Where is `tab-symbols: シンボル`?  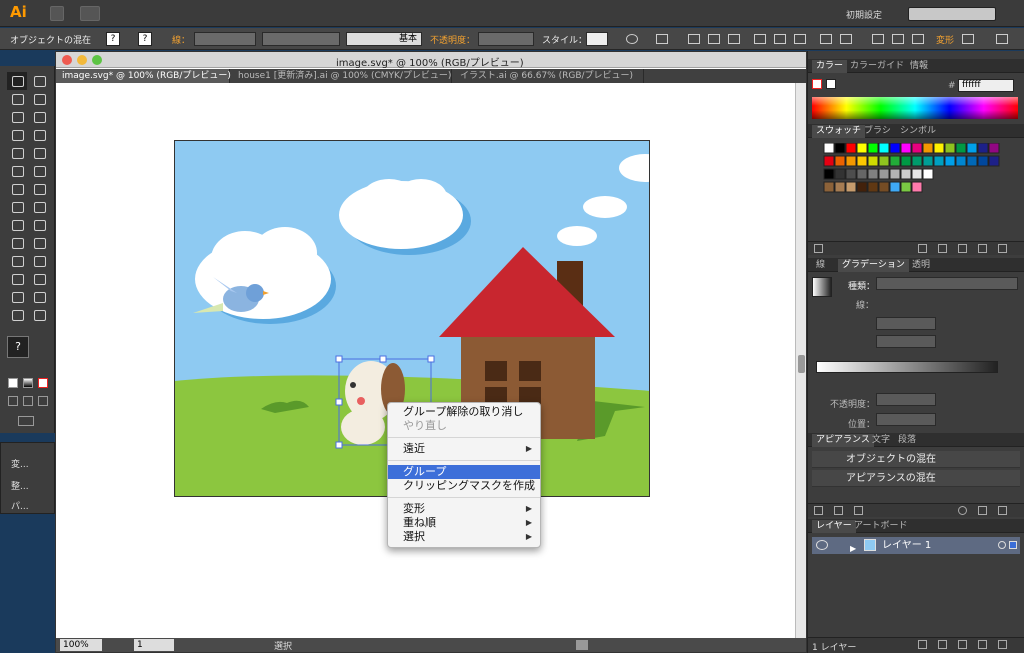 tab-symbols: シンボル is located at coordinates (918, 131).